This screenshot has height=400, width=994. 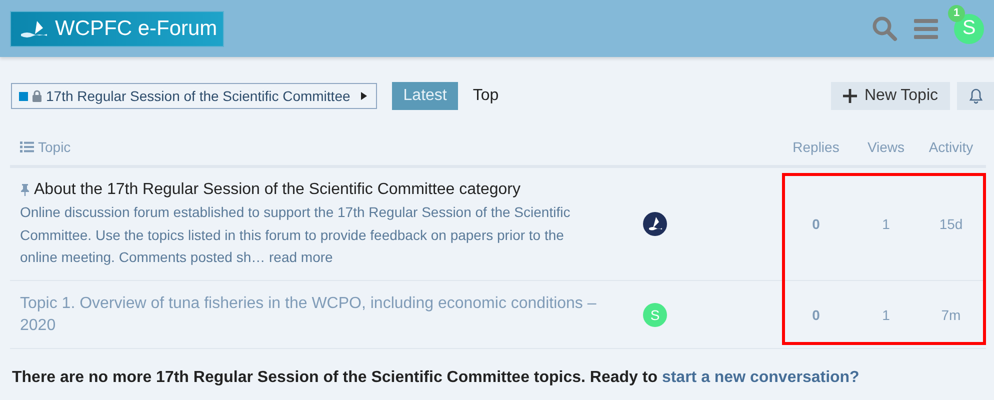 What do you see at coordinates (436, 377) in the screenshot?
I see `footer-message: There are no more 17th Regular Session of the Scientific Committee topics. Ready to start a new conversation?` at bounding box center [436, 377].